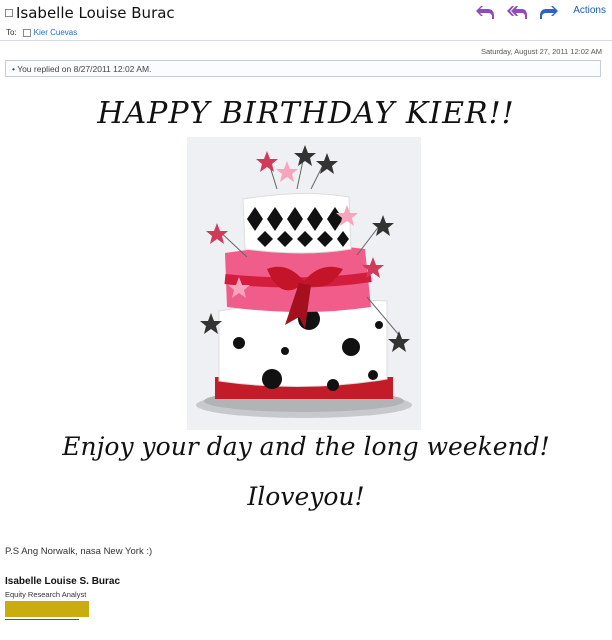 This screenshot has height=640, width=612. Describe the element at coordinates (79, 551) in the screenshot. I see `postscript: P.S Ang Norwalk, nasa New York :)` at that location.